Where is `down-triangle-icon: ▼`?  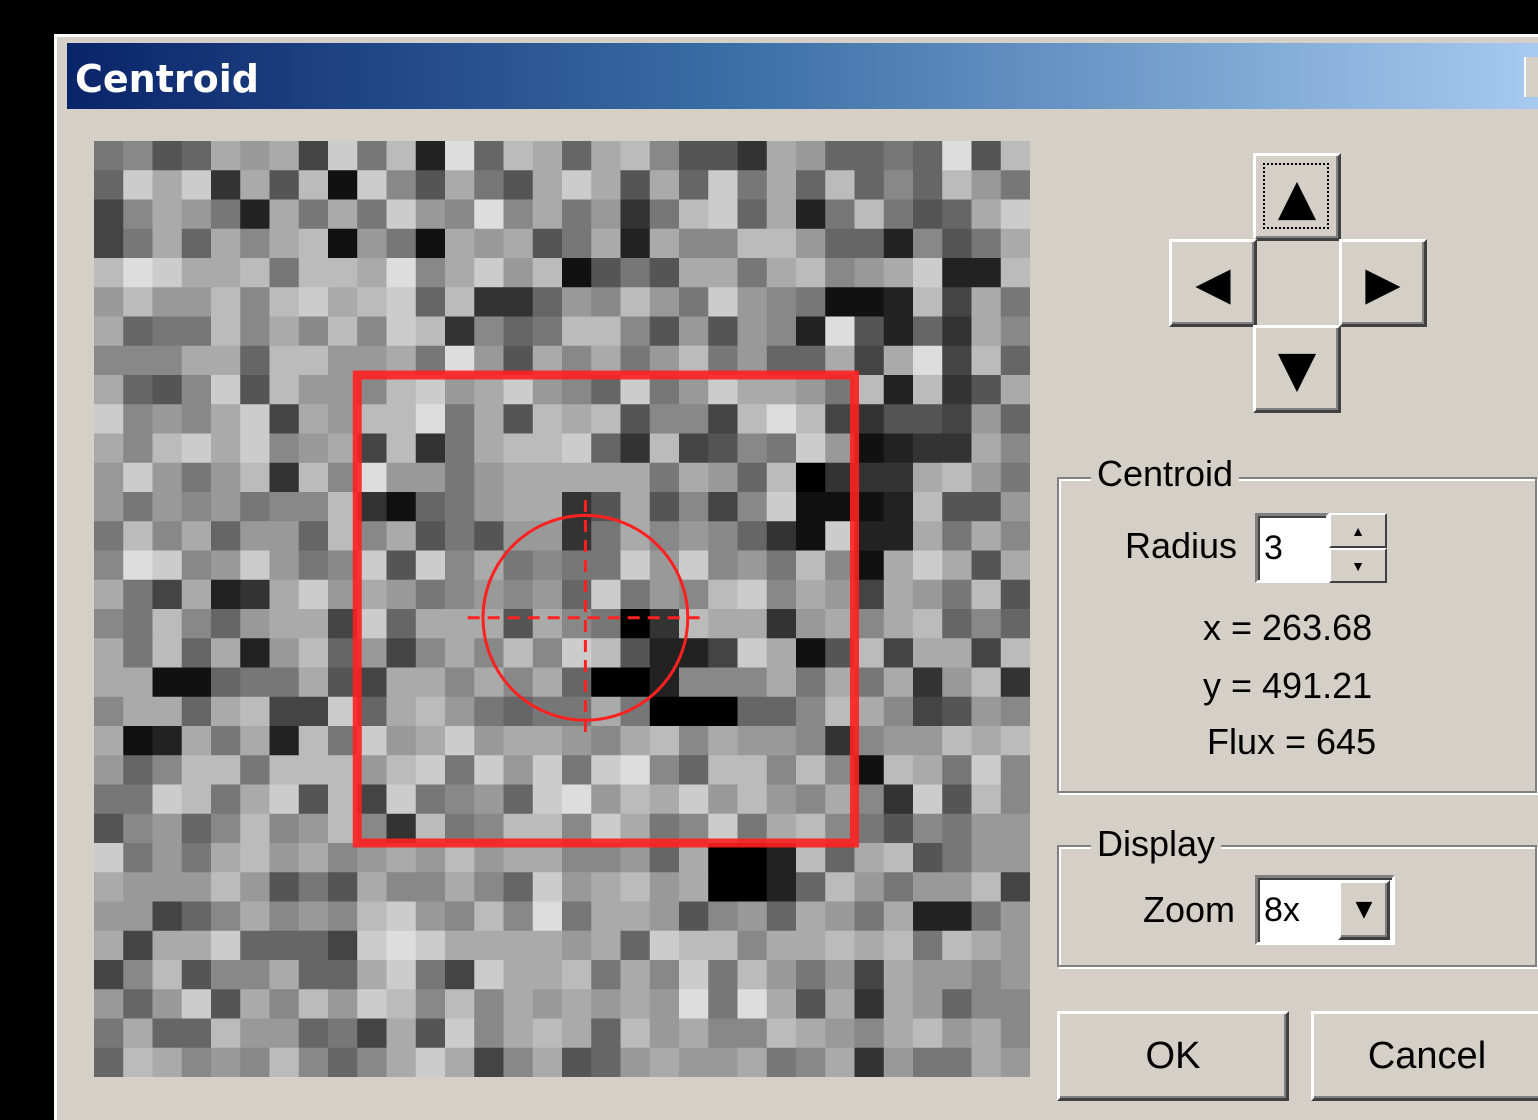 down-triangle-icon: ▼ is located at coordinates (1297, 369).